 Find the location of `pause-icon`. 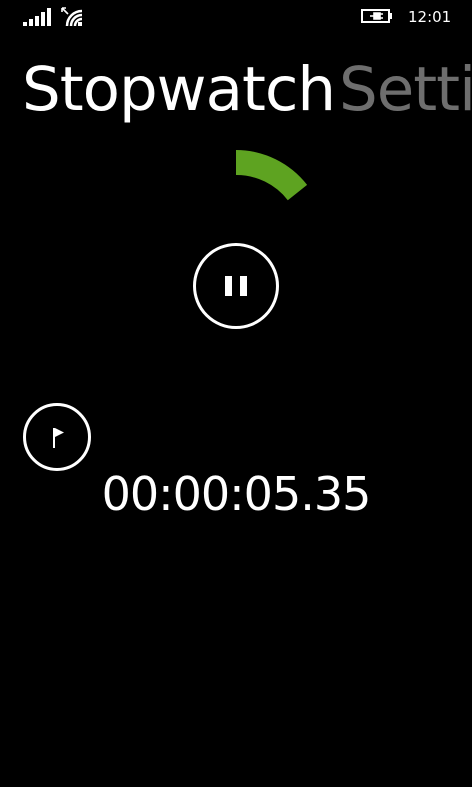

pause-icon is located at coordinates (236, 286).